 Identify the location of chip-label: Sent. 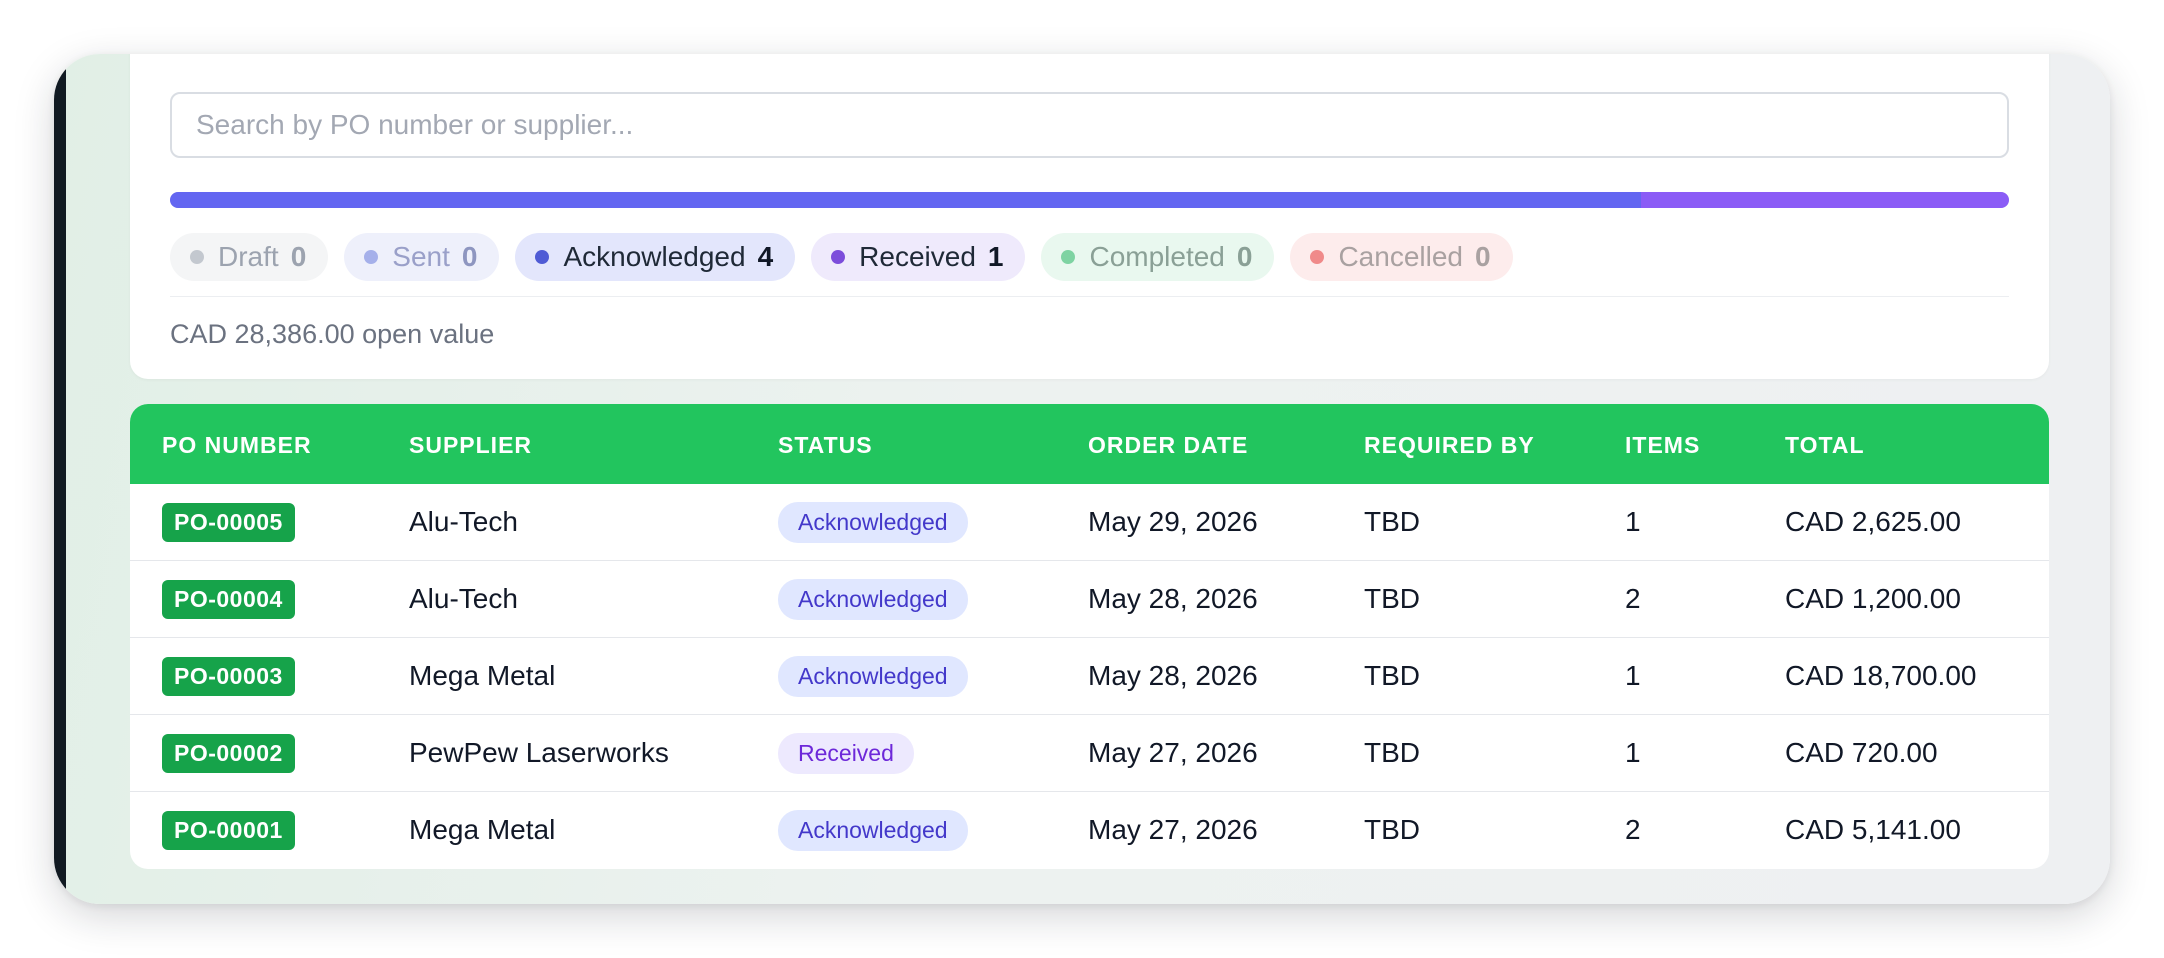
(421, 256).